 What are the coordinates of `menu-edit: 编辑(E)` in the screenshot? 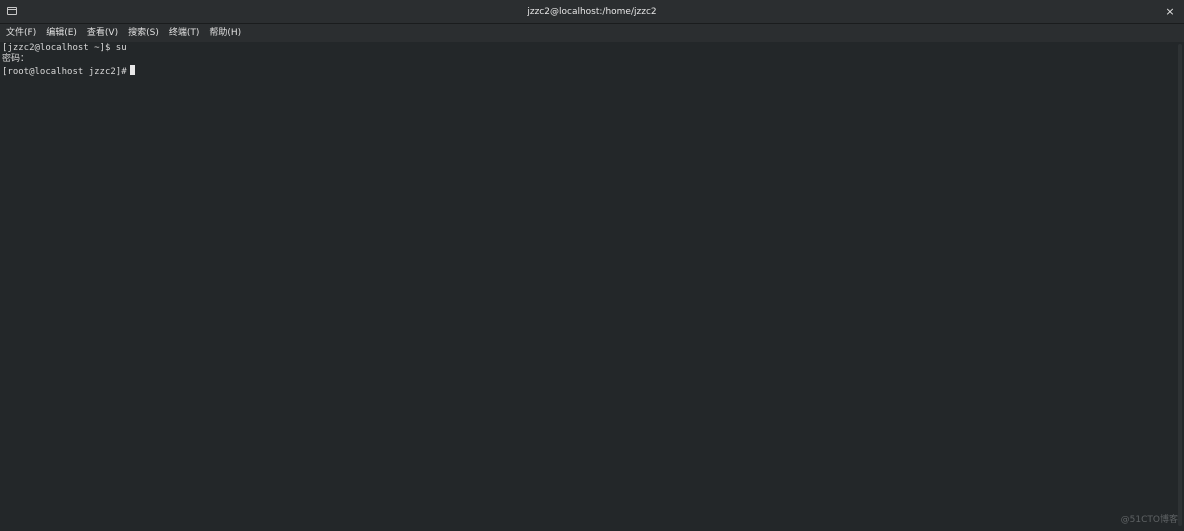 It's located at (61, 33).